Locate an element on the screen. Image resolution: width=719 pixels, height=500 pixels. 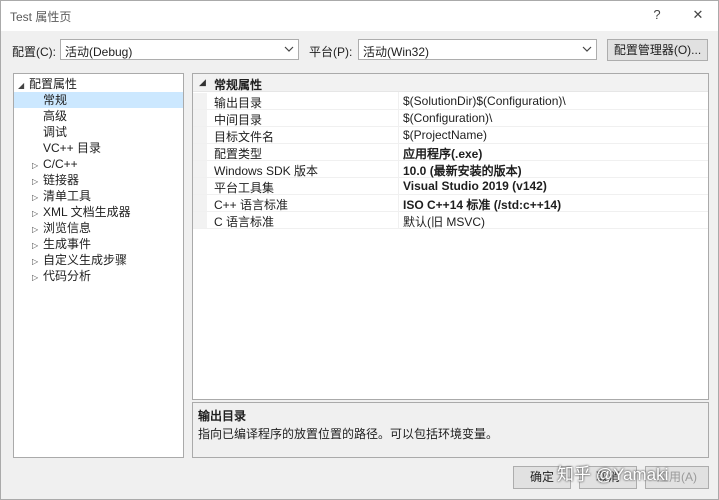
property-row: 目标文件名 $(ProjectName) is located at coordinates (450, 135).